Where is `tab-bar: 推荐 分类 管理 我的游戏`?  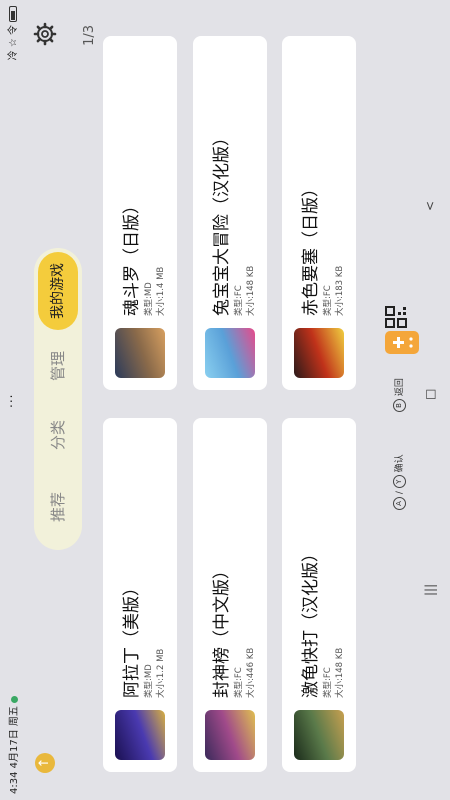 tab-bar: 推荐 分类 管理 我的游戏 is located at coordinates (58, 399).